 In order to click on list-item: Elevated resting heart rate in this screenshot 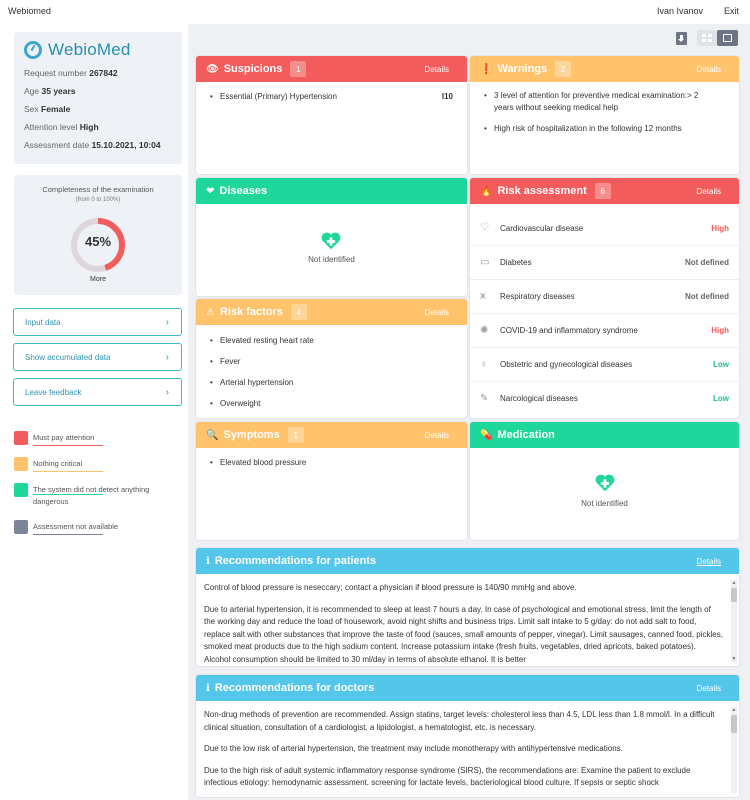, I will do `click(331, 341)`.